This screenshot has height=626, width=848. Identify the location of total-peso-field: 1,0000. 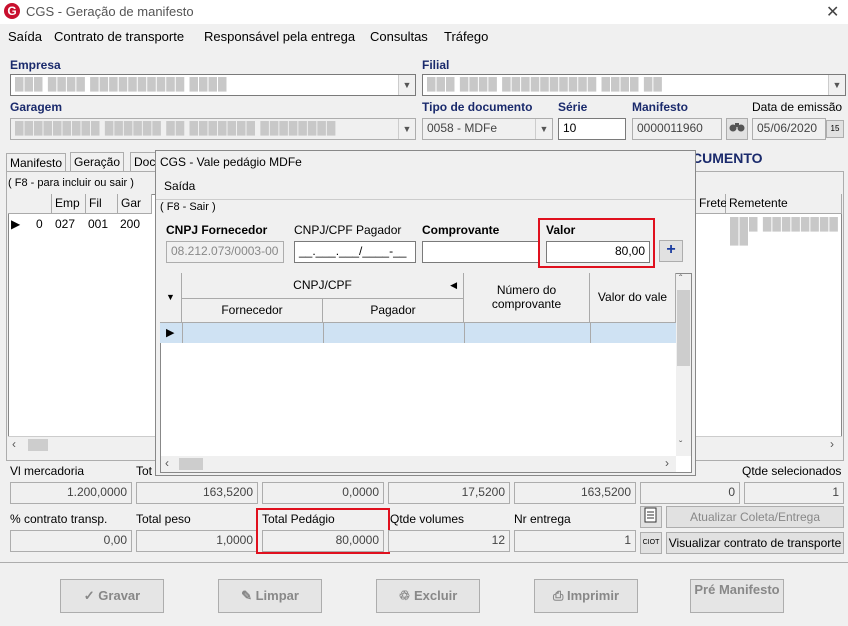
(197, 541).